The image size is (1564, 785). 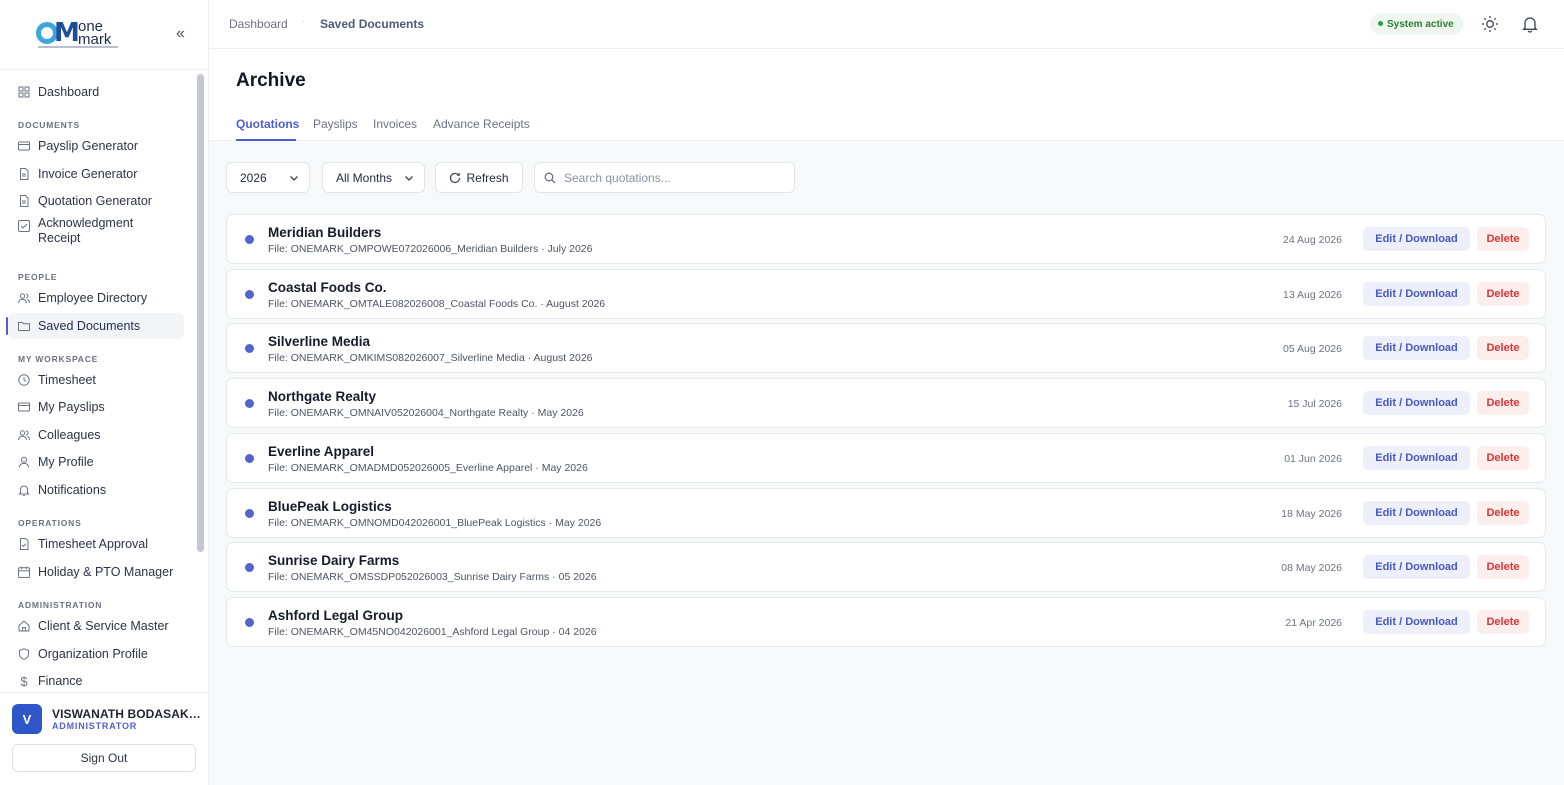 What do you see at coordinates (1311, 513) in the screenshot?
I see `document-date: 18 May 2026` at bounding box center [1311, 513].